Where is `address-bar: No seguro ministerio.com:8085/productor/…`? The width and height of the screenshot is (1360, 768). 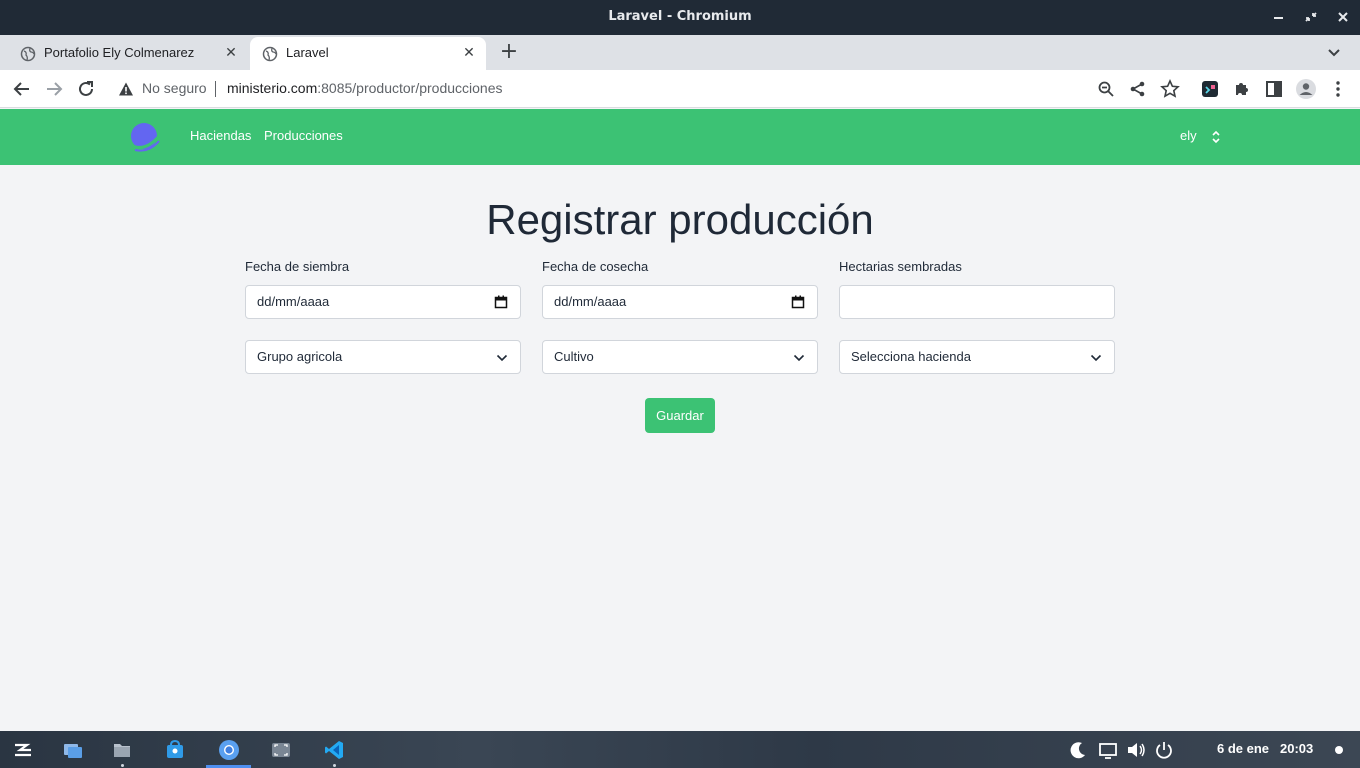
address-bar: No seguro ministerio.com:8085/productor/… is located at coordinates (650, 89).